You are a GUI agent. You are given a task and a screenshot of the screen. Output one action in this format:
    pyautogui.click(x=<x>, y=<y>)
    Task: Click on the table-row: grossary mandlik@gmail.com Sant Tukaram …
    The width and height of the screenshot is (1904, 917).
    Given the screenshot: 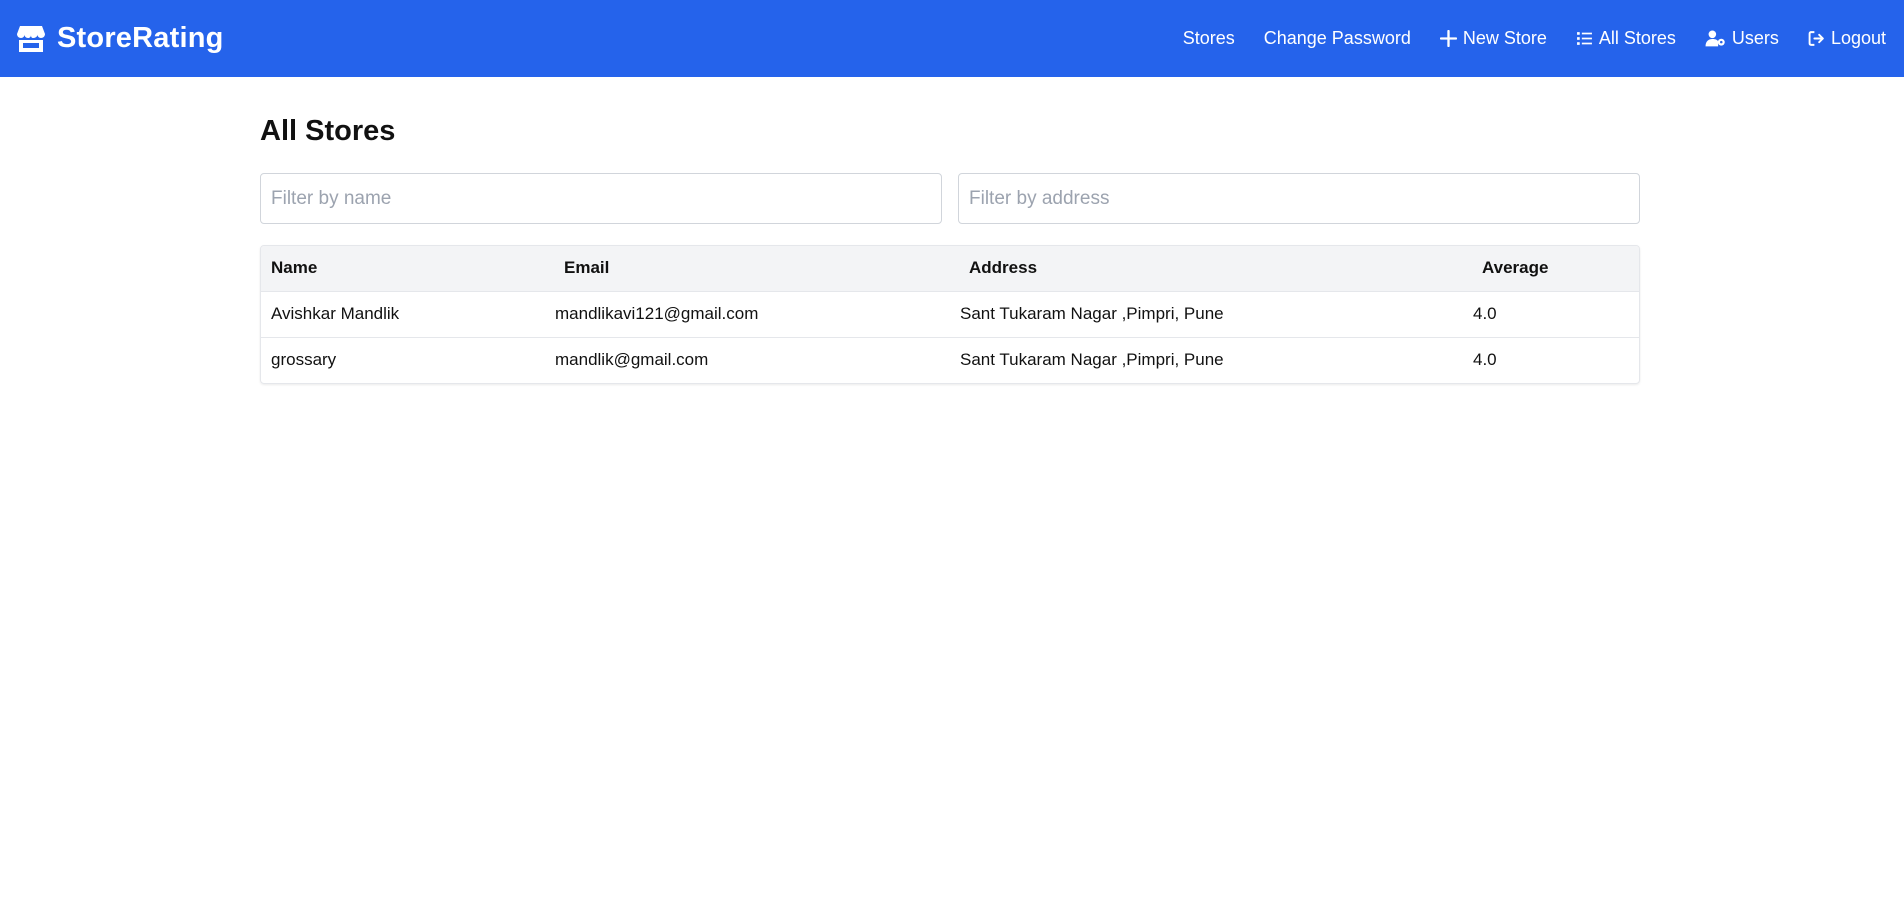 What is the action you would take?
    pyautogui.click(x=950, y=360)
    